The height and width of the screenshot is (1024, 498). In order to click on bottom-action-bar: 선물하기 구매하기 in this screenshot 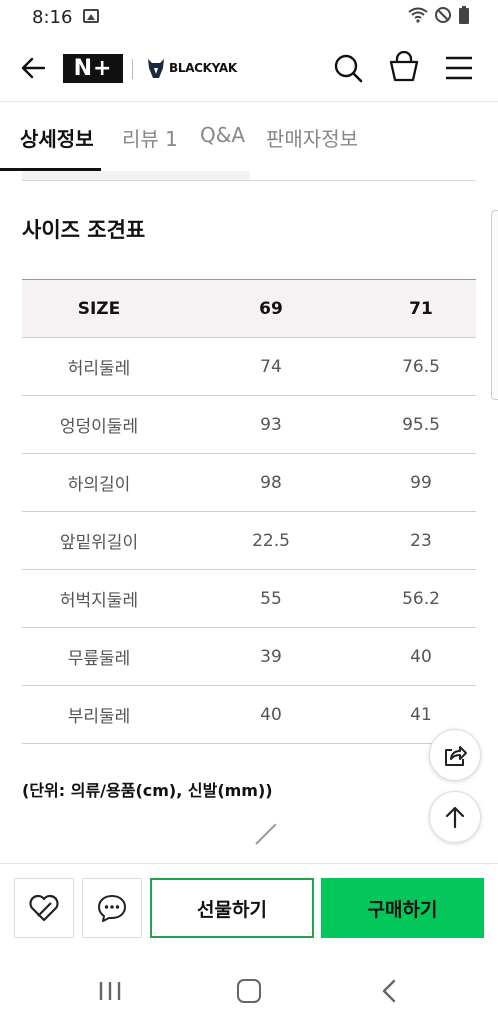, I will do `click(249, 907)`.